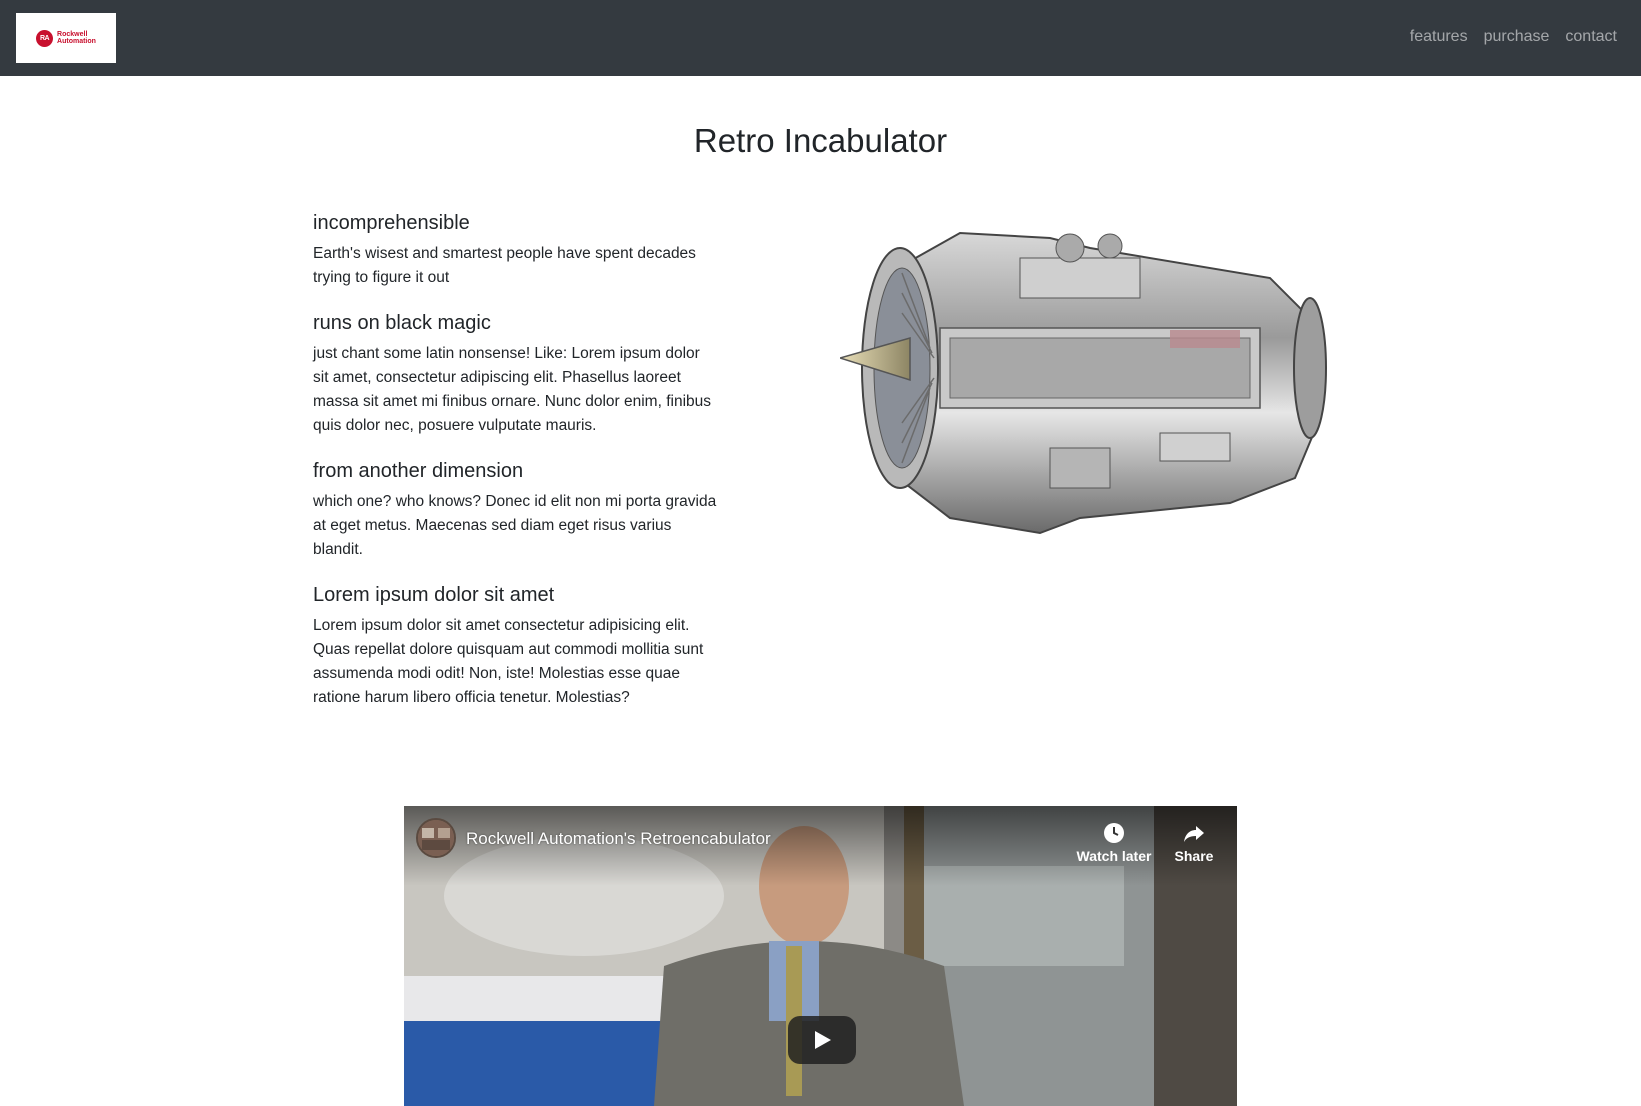 The height and width of the screenshot is (1106, 1641). I want to click on nav-link-features: features, so click(1439, 37).